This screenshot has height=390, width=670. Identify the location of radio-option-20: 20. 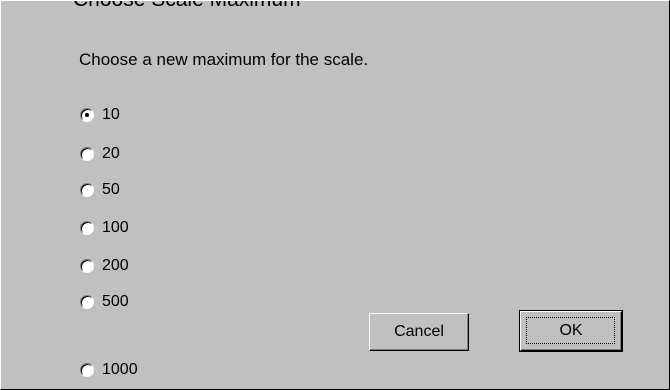
(100, 154).